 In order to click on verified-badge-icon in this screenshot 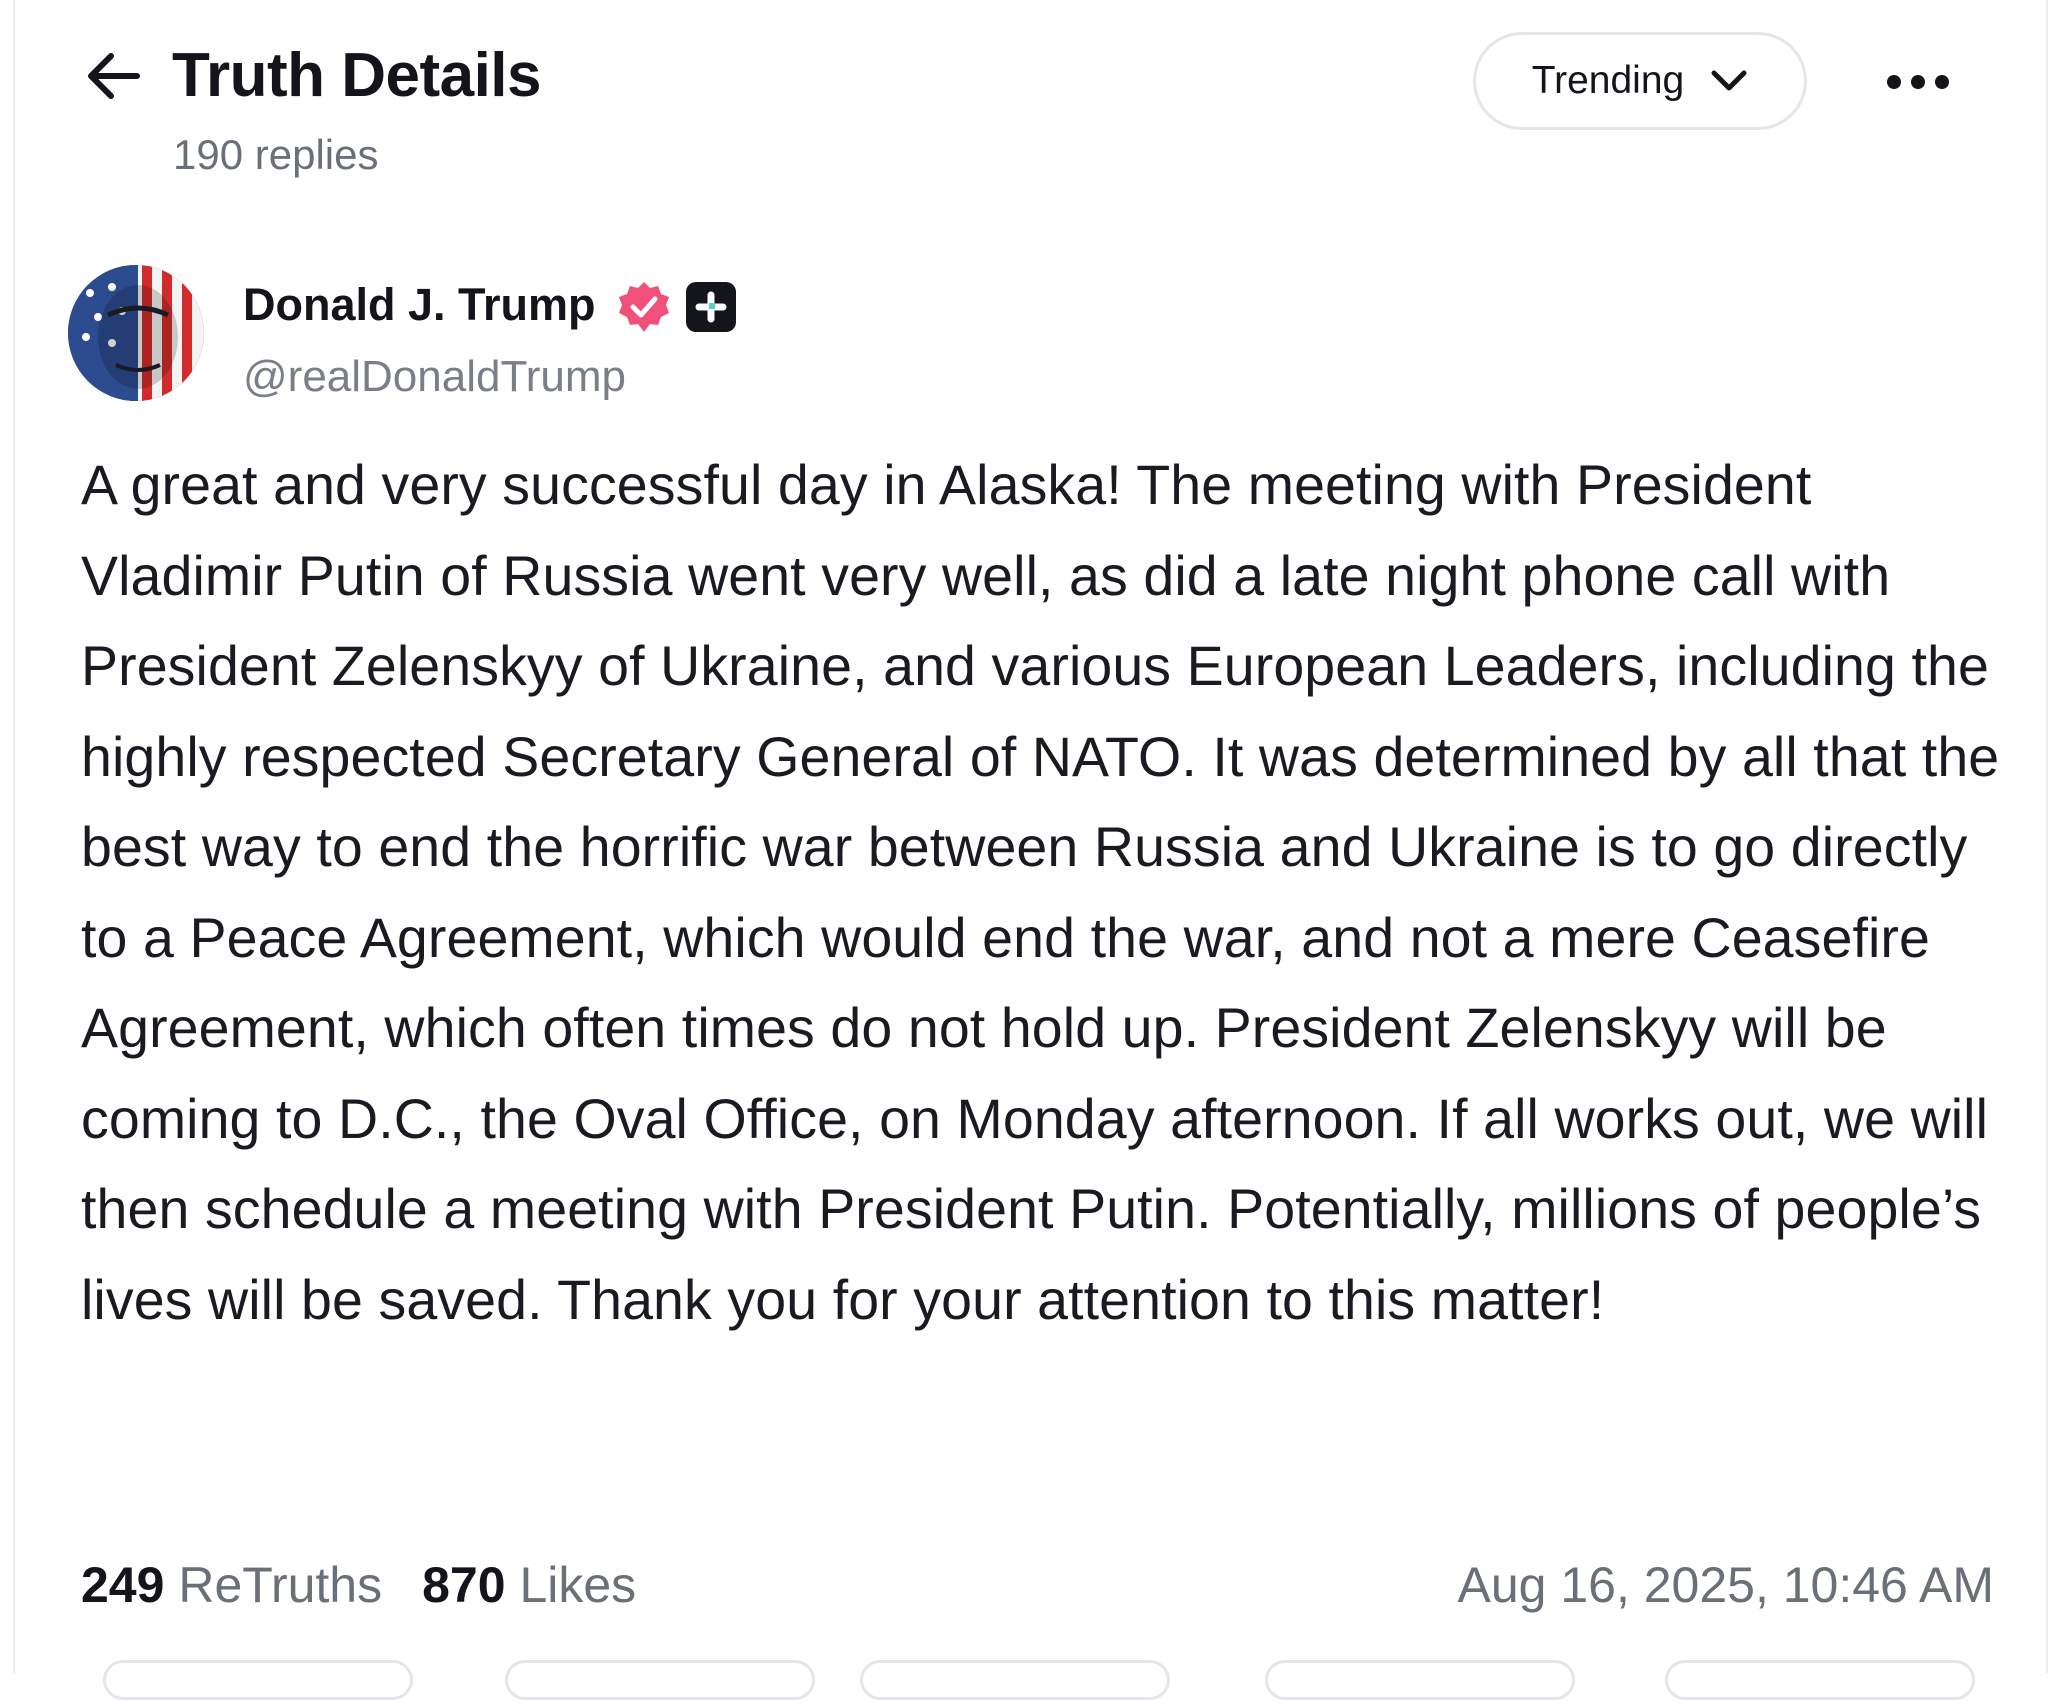, I will do `click(644, 307)`.